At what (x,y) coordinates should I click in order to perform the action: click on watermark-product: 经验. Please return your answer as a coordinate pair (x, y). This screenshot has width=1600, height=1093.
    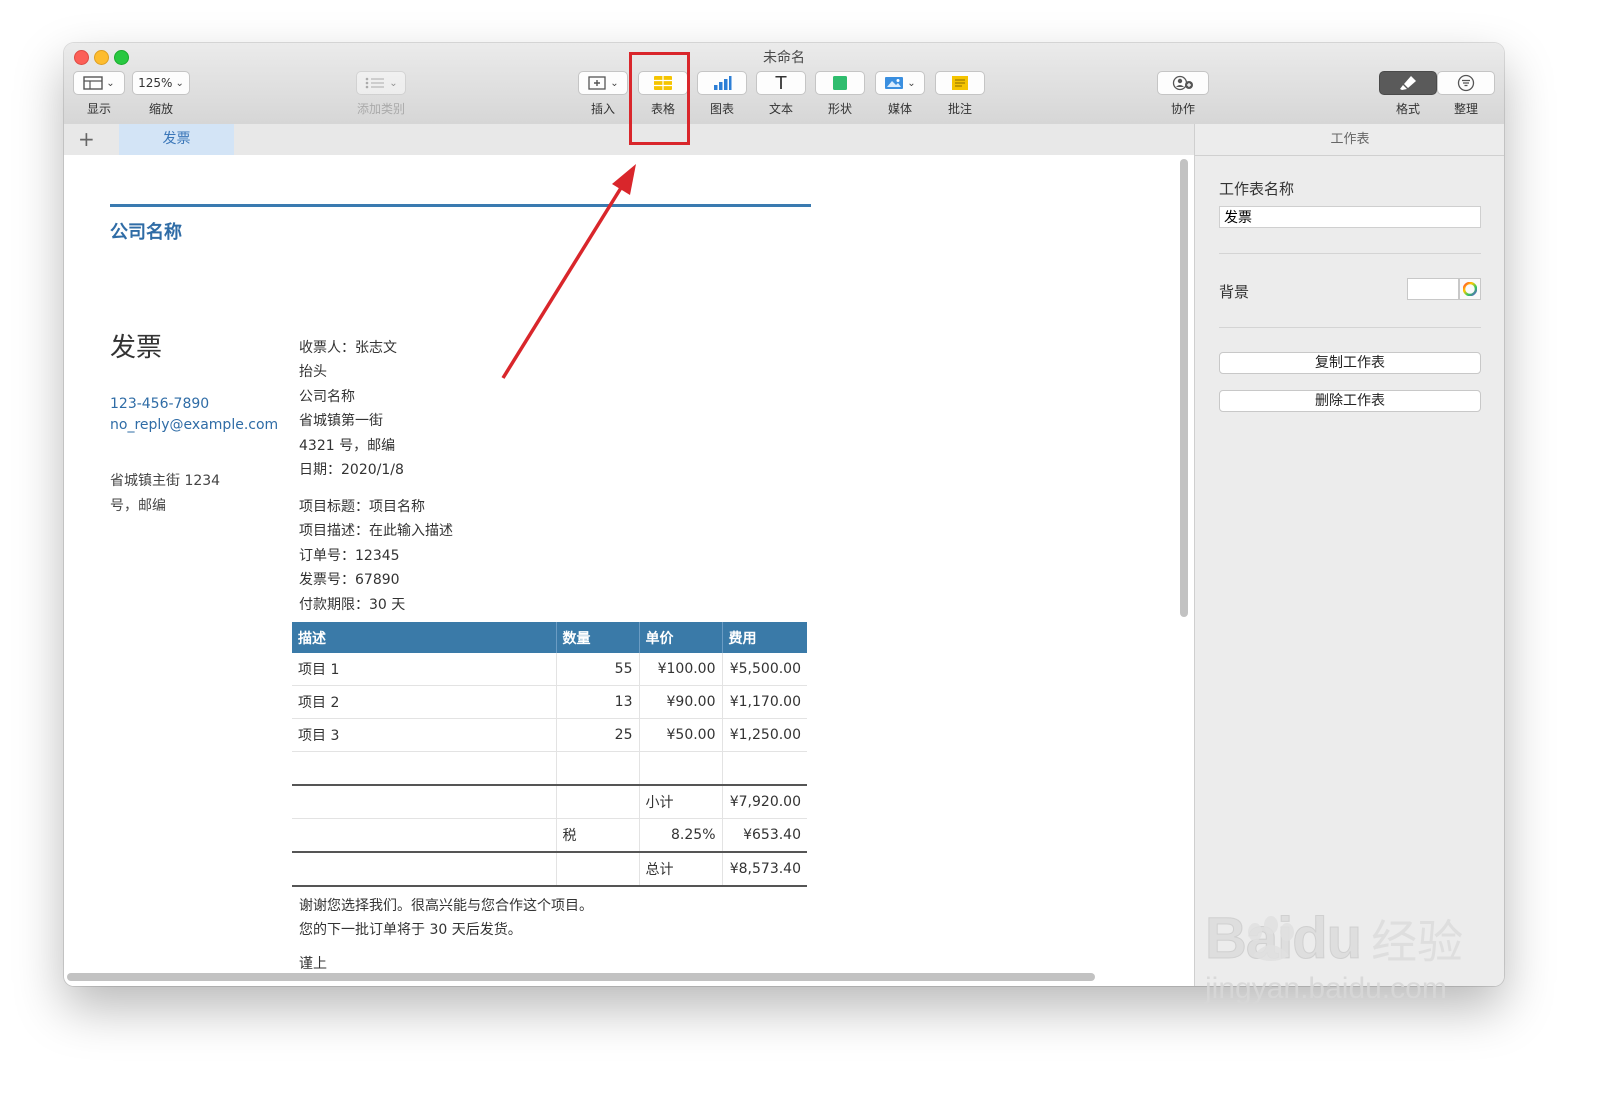
    Looking at the image, I should click on (1417, 942).